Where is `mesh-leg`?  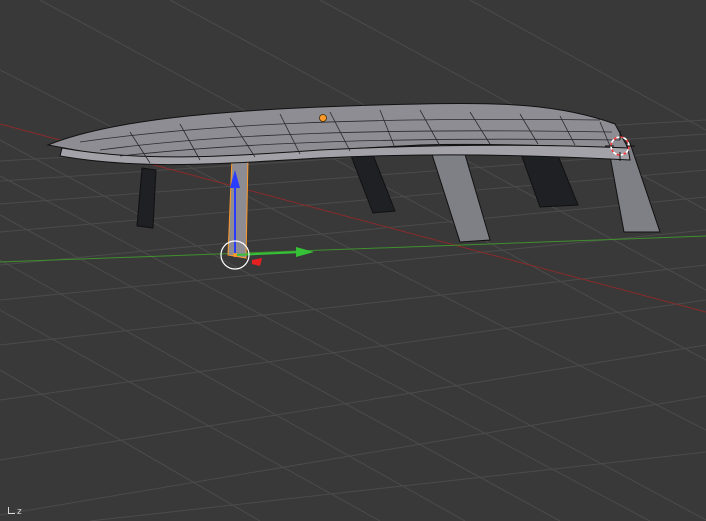 mesh-leg is located at coordinates (146, 198).